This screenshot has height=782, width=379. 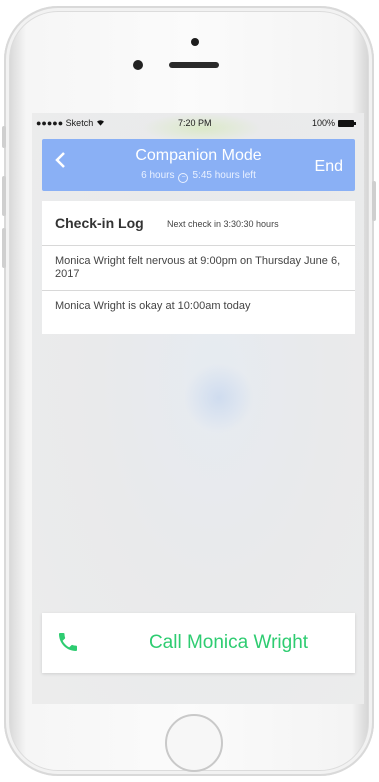 I want to click on next-checkin-label: Next check in 3:30:30 hours, so click(x=223, y=224).